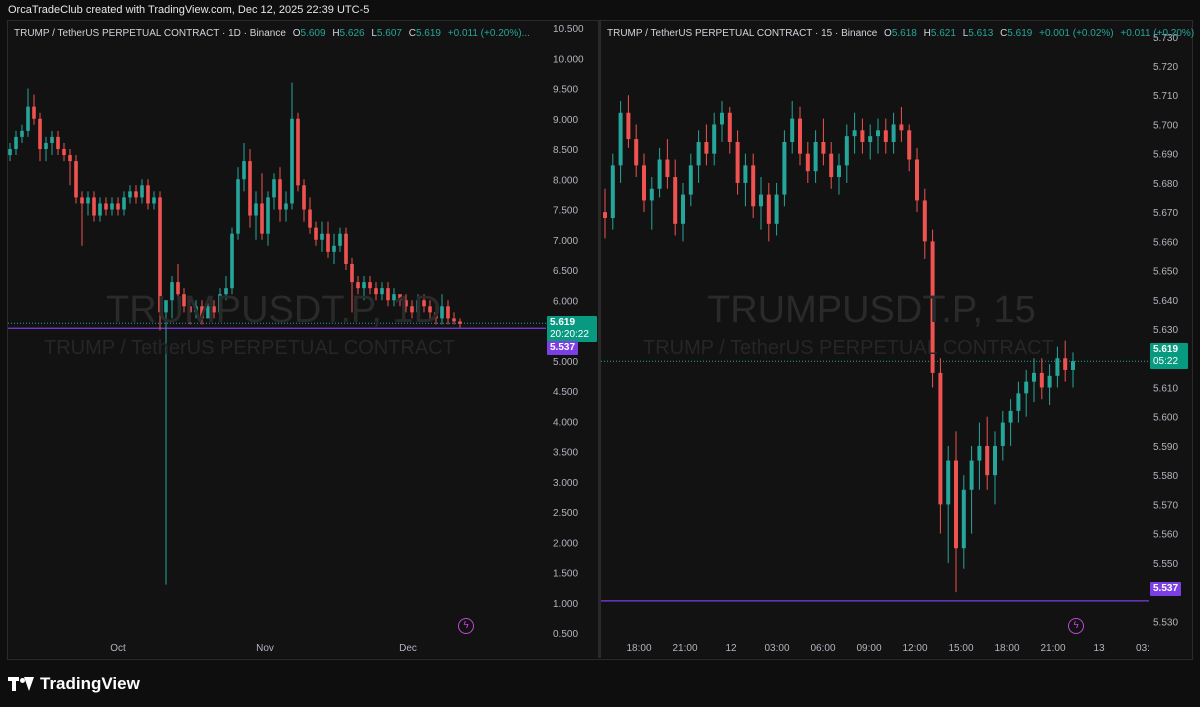 The width and height of the screenshot is (1200, 707). I want to click on y-tick-label: 5.550, so click(1165, 564).